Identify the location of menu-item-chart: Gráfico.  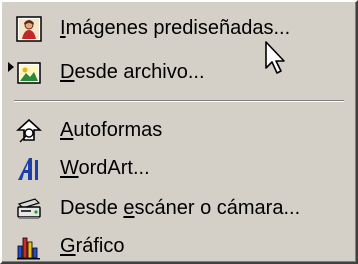
(180, 246).